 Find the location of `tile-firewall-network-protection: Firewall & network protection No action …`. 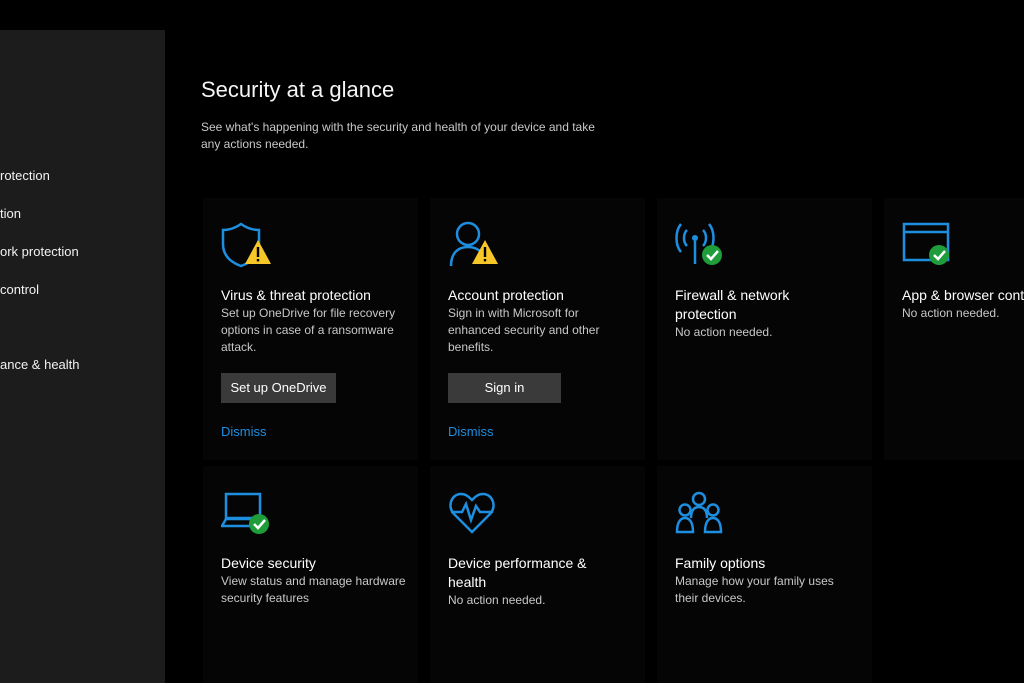

tile-firewall-network-protection: Firewall & network protection No action … is located at coordinates (764, 329).